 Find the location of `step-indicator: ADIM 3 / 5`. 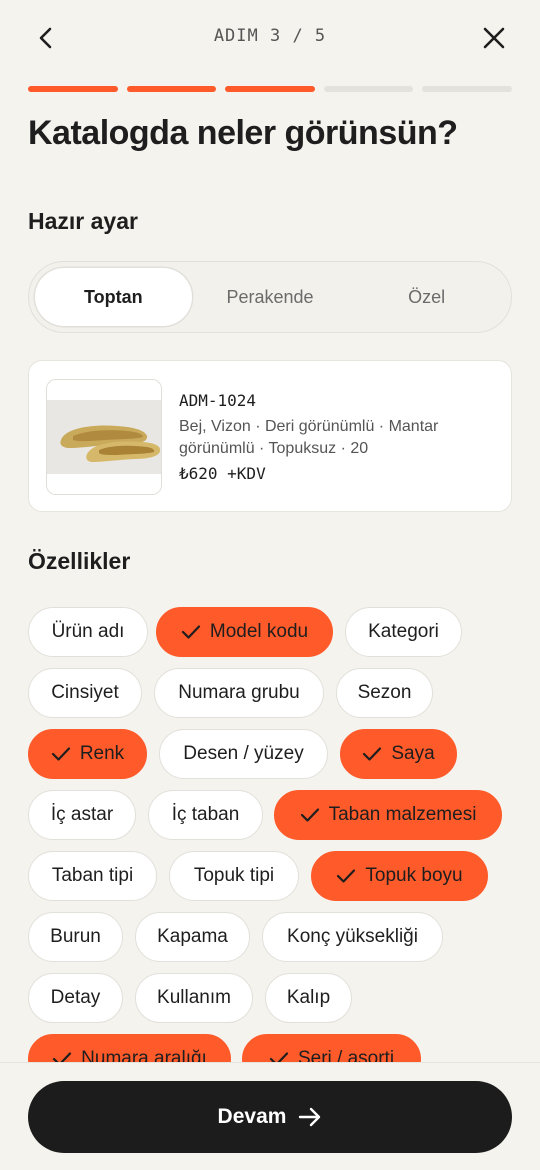

step-indicator: ADIM 3 / 5 is located at coordinates (270, 36).